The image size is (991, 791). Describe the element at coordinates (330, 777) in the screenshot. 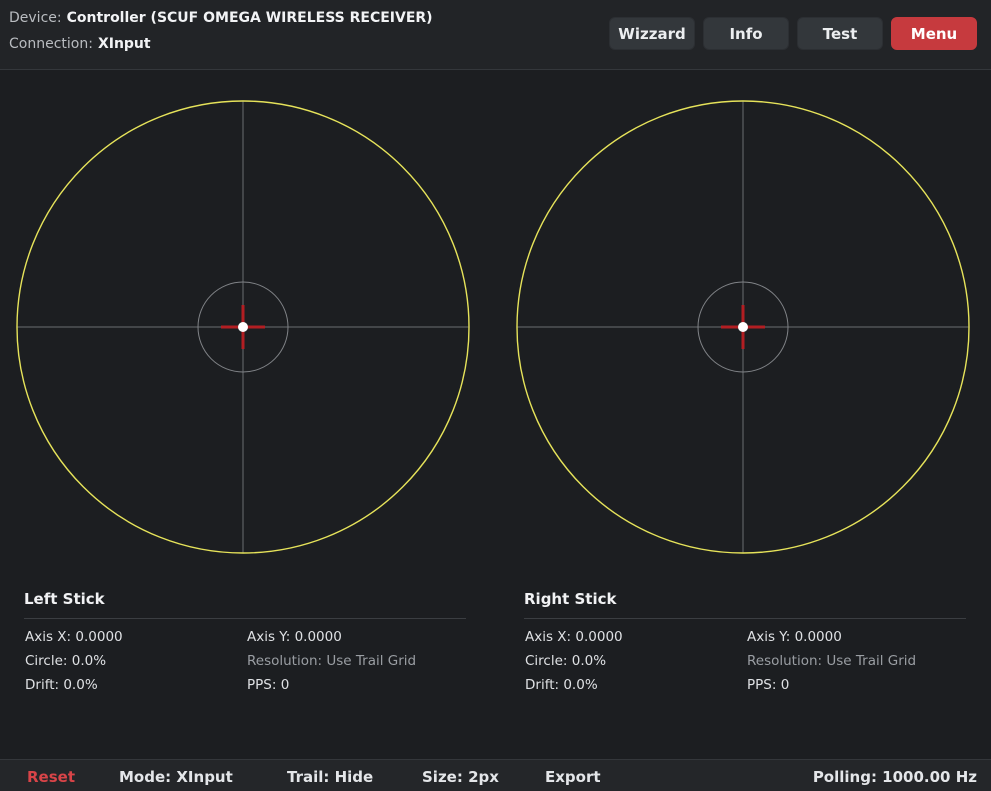

I see `trail-toggle: Trail: Hide` at that location.